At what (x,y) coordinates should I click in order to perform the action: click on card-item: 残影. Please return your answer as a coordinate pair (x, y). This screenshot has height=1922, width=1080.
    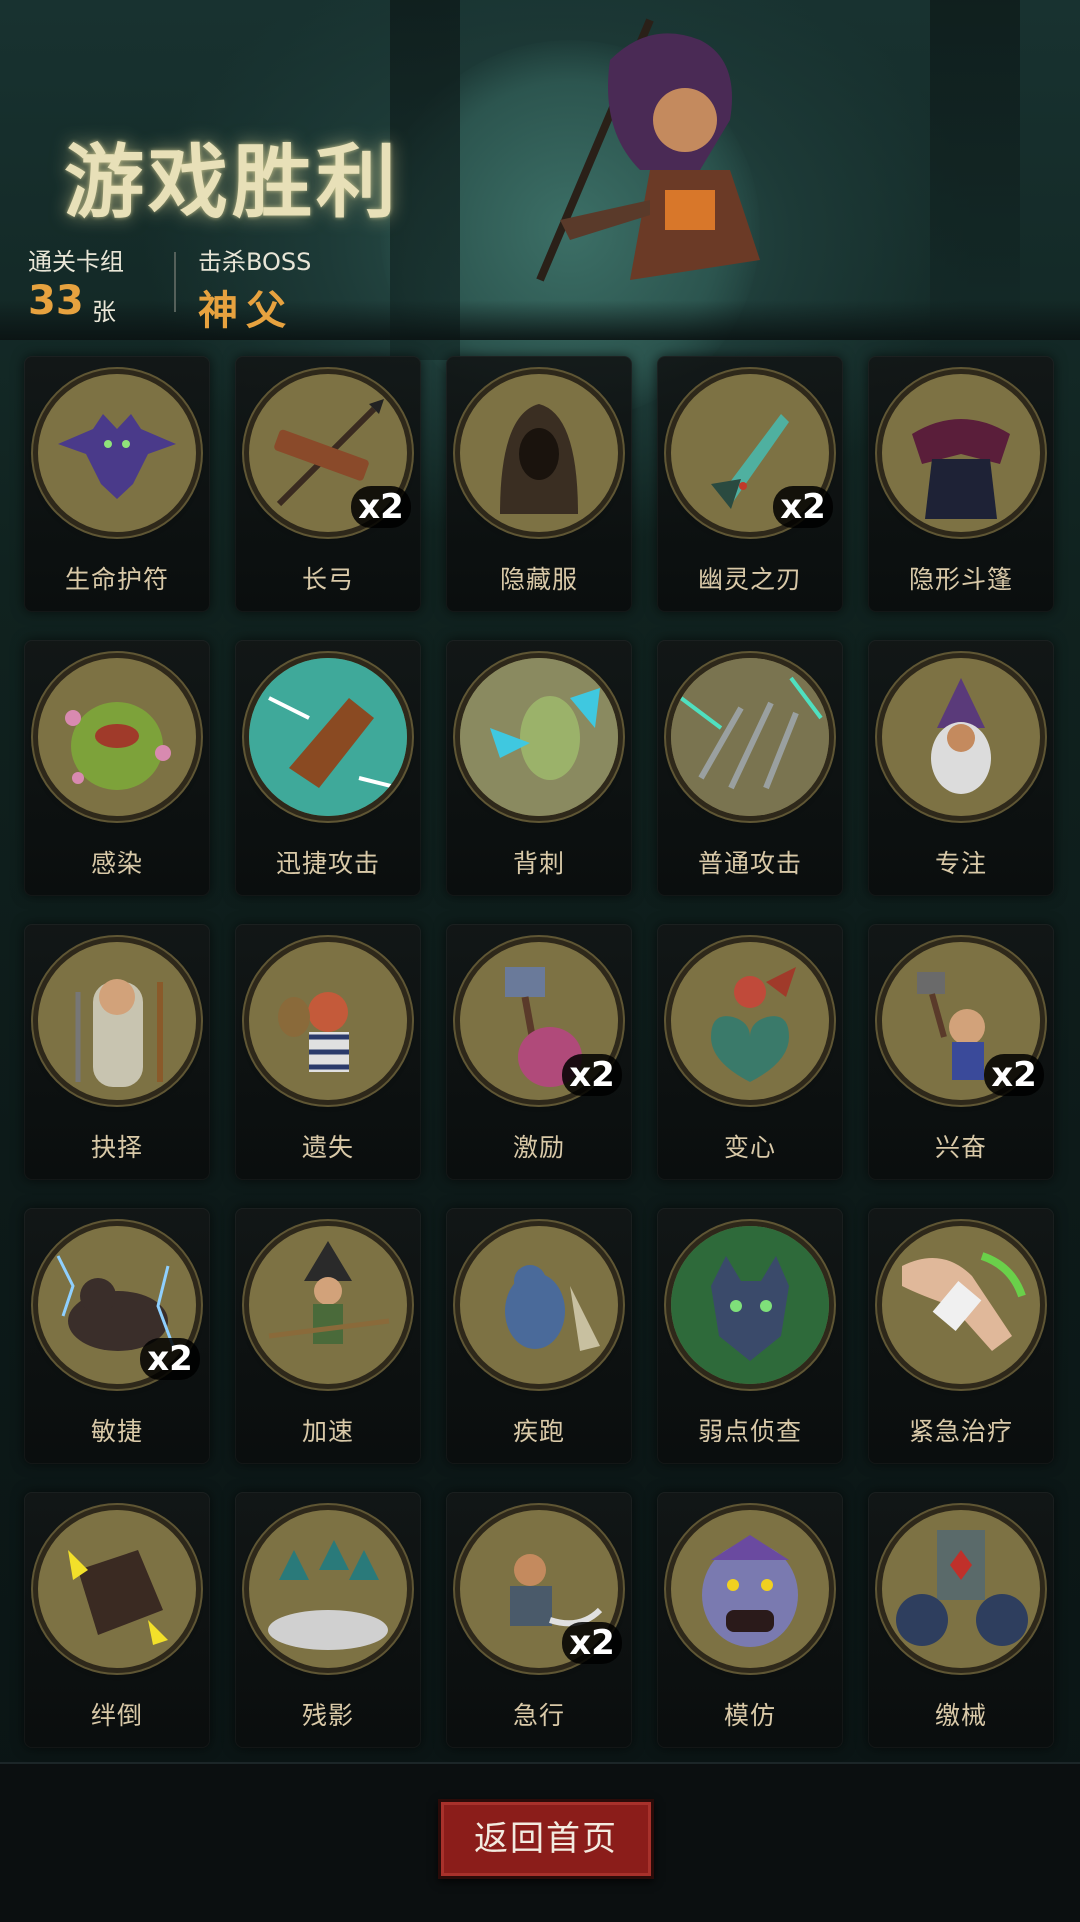
    Looking at the image, I should click on (328, 1620).